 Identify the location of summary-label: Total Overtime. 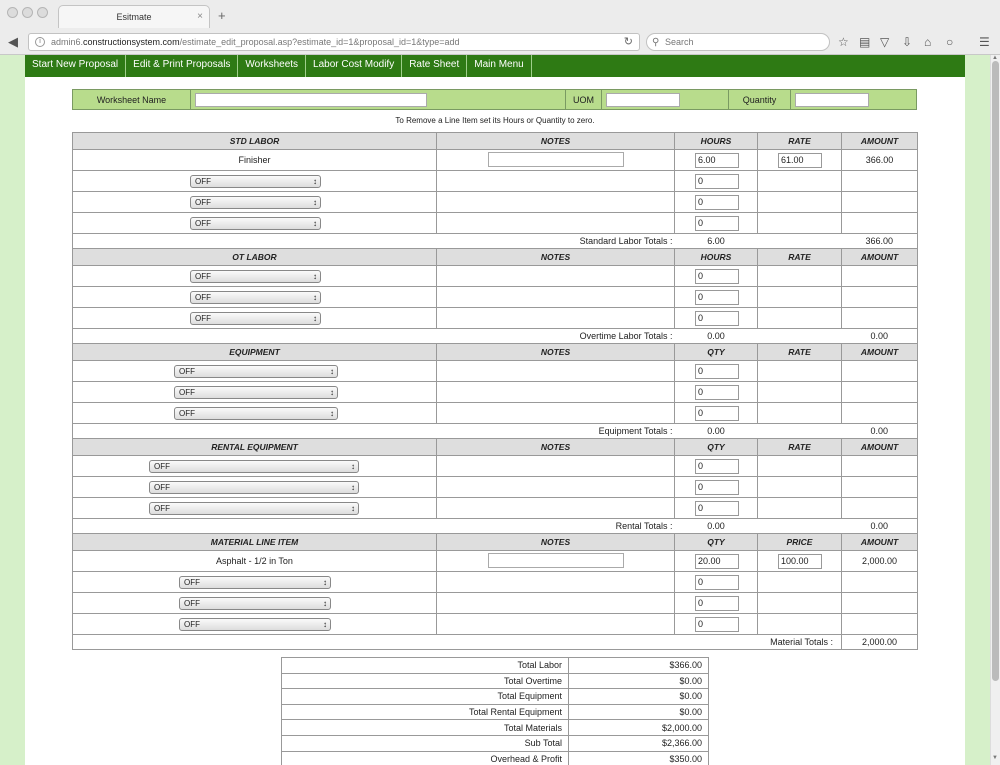
(425, 681).